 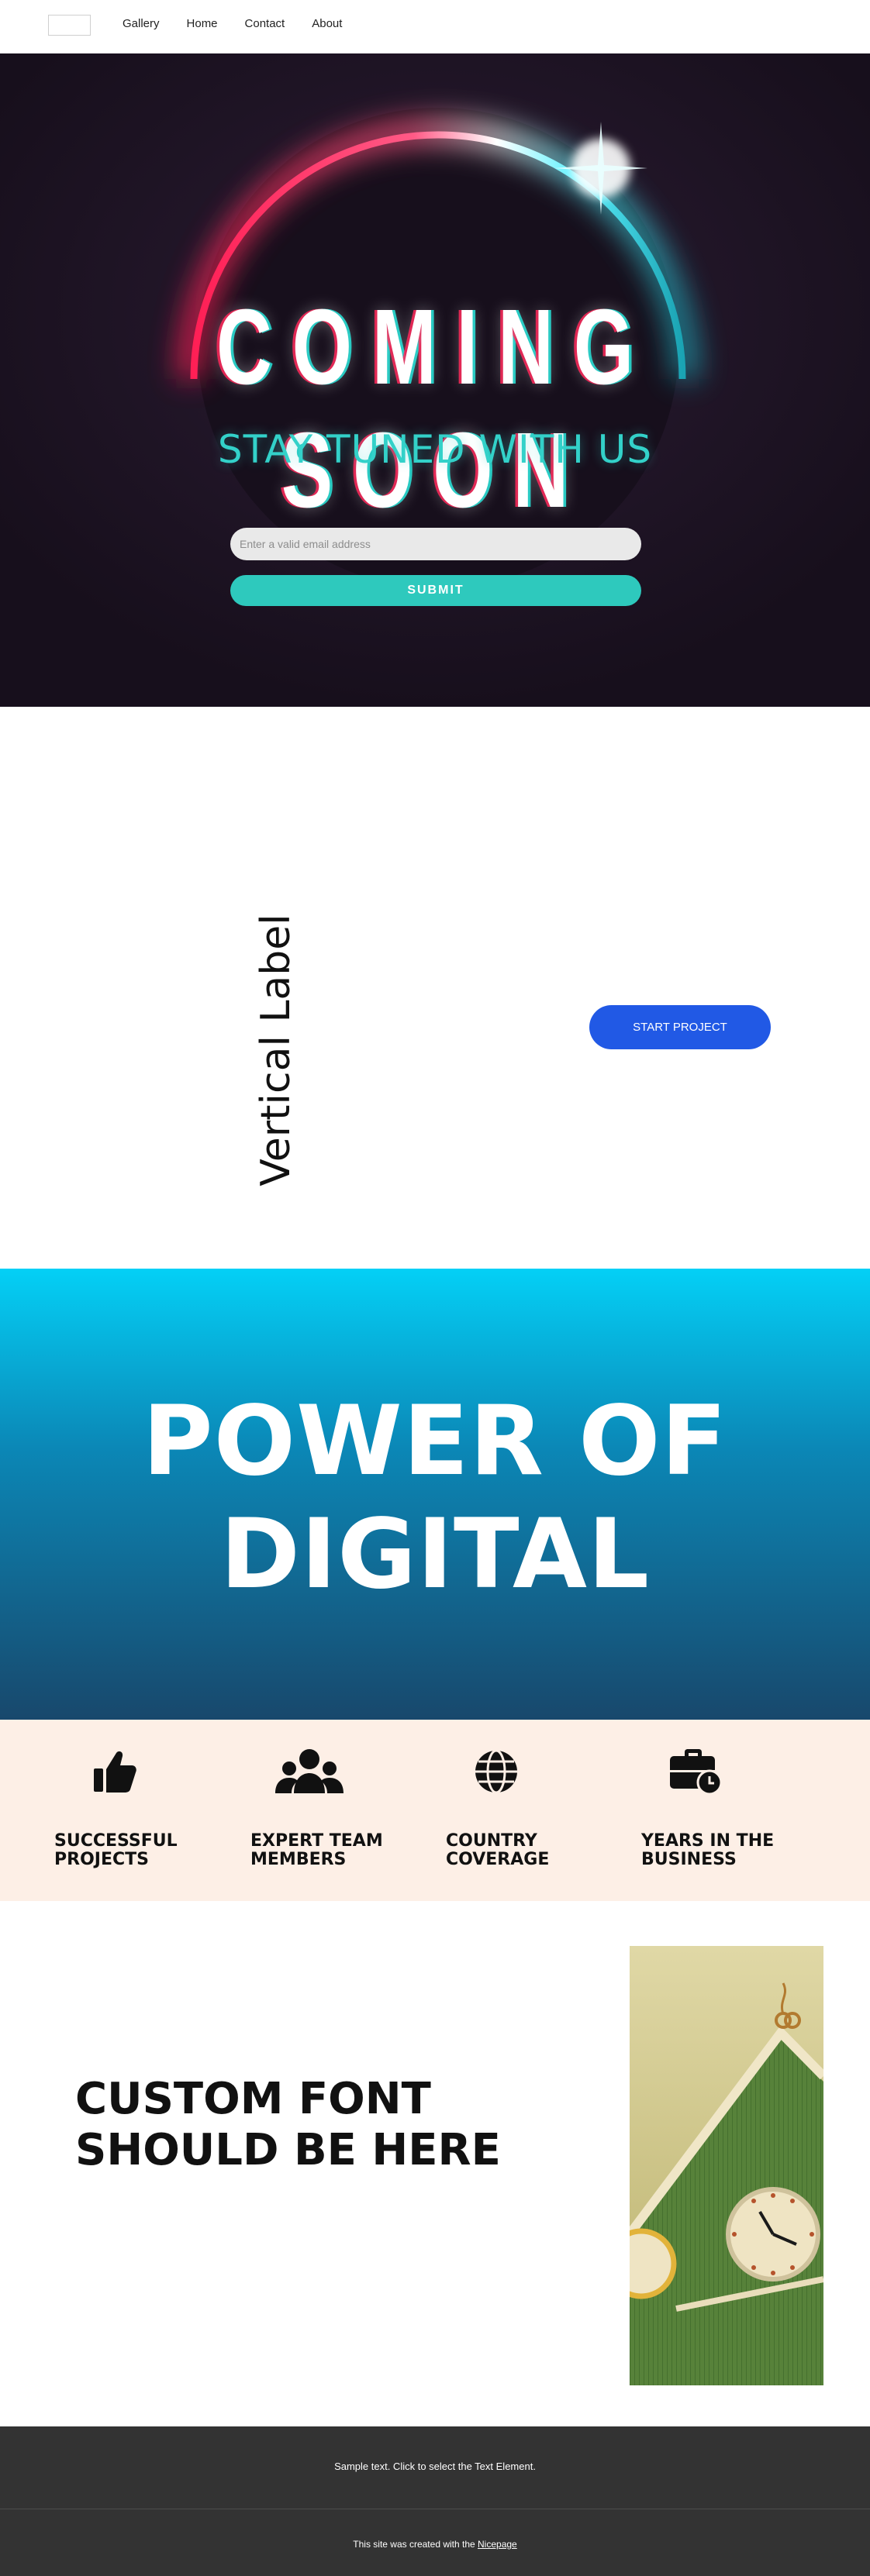 I want to click on team-icon, so click(x=309, y=1771).